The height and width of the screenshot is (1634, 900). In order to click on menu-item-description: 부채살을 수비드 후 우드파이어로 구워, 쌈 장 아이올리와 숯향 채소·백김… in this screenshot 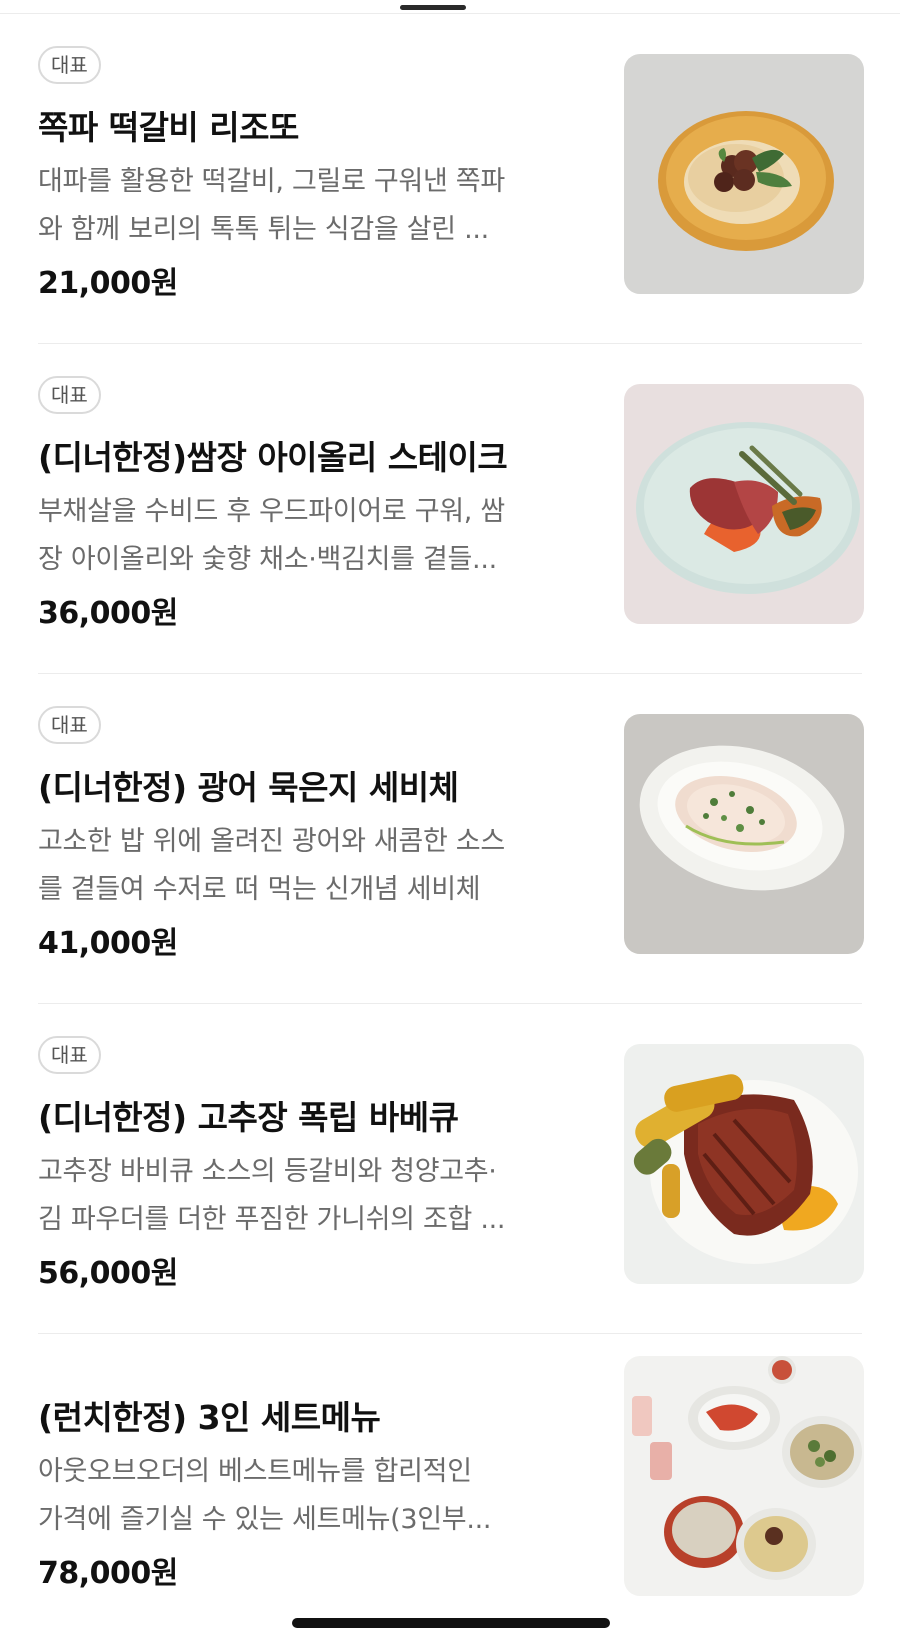, I will do `click(313, 536)`.